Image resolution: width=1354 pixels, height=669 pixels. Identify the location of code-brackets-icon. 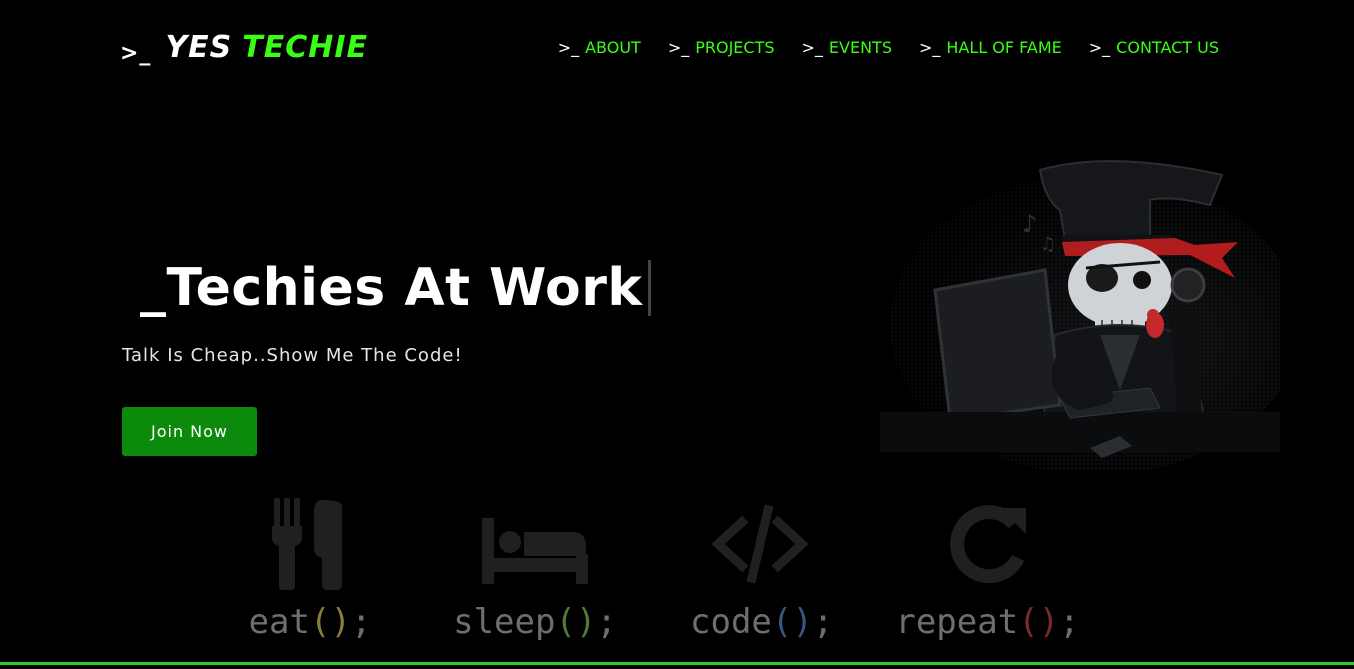
(760, 544).